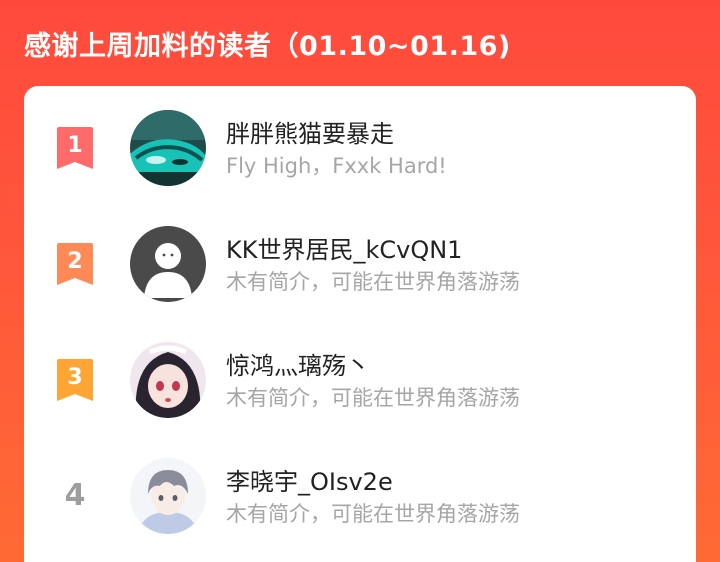  Describe the element at coordinates (168, 148) in the screenshot. I see `car-photo-avatar` at that location.